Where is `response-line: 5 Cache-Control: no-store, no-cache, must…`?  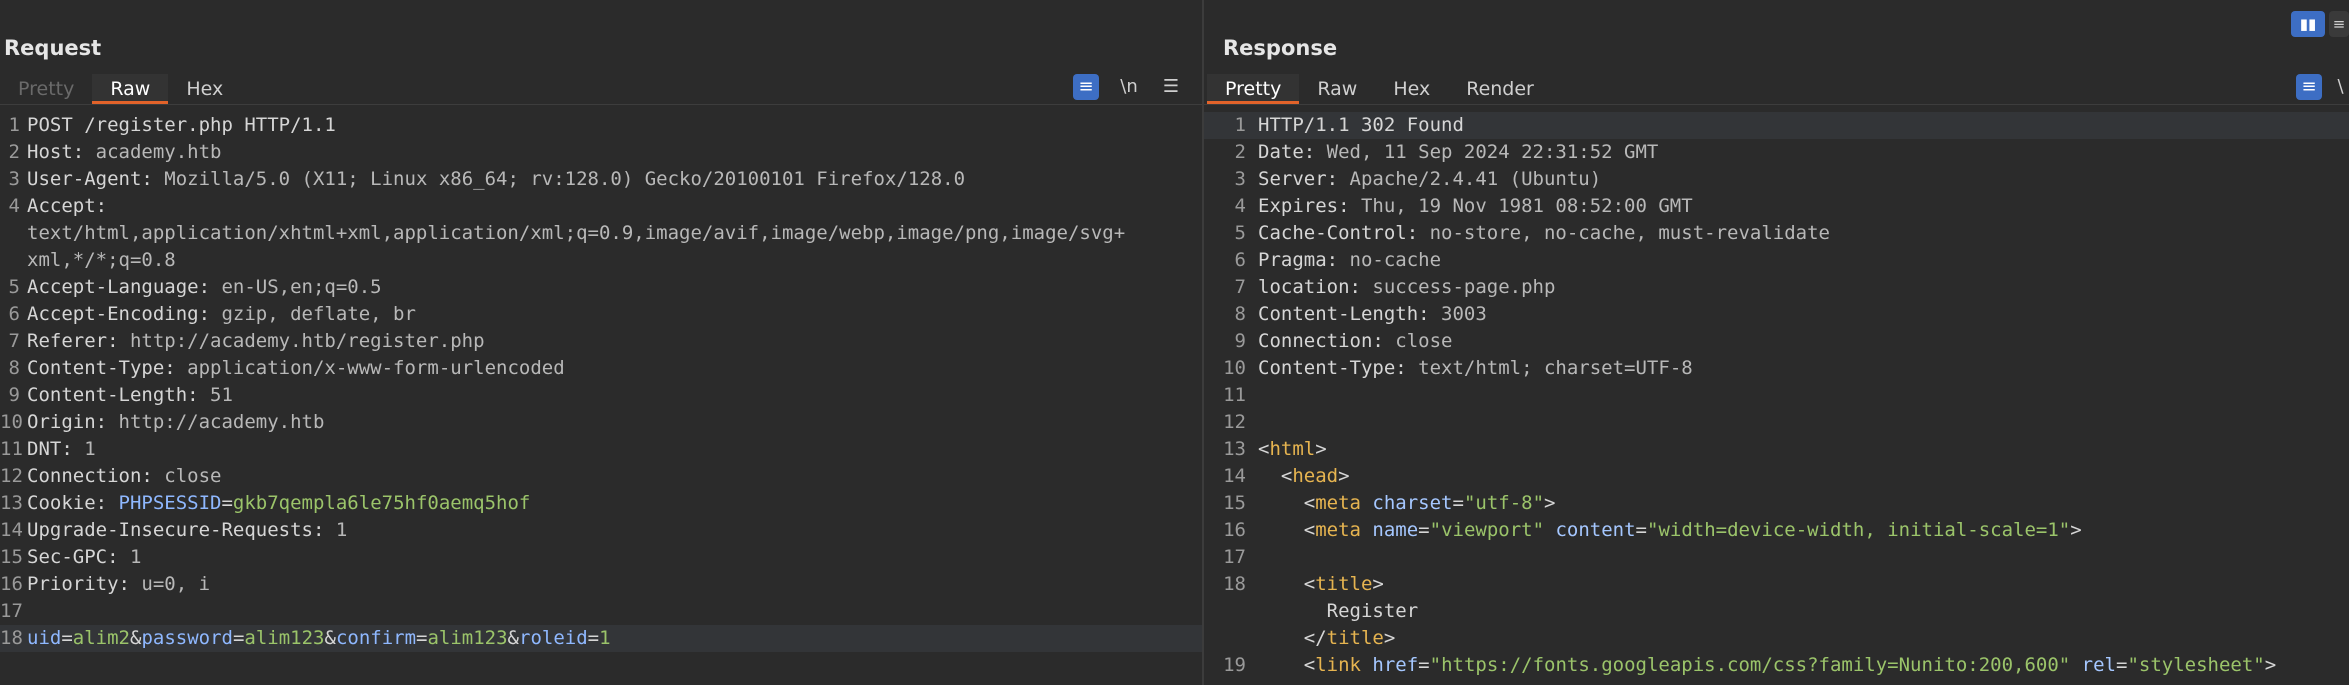 response-line: 5 Cache-Control: no-store, no-cache, must… is located at coordinates (1776, 233).